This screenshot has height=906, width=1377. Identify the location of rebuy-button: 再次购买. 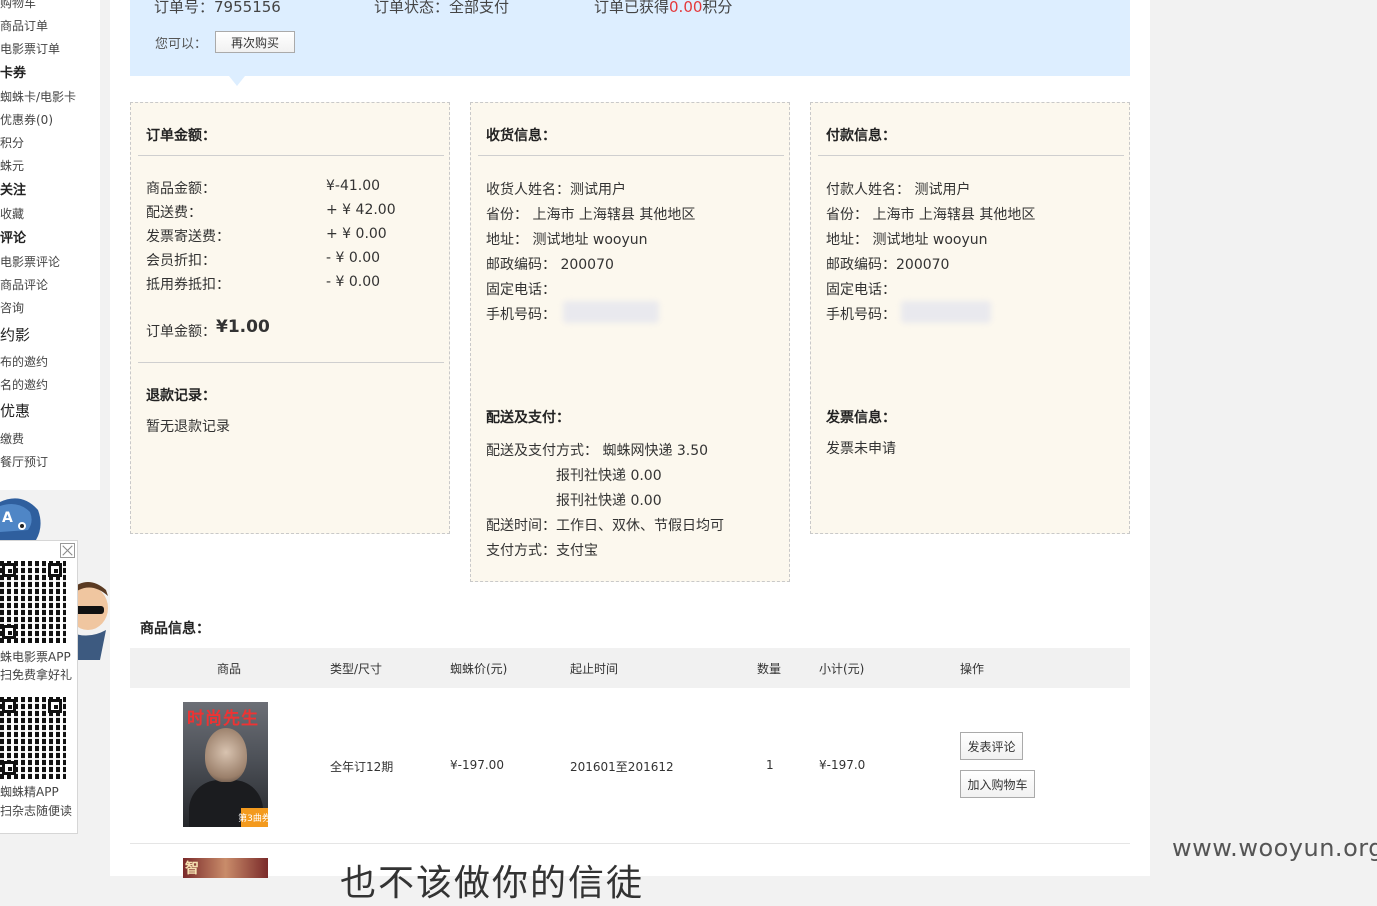
(255, 42).